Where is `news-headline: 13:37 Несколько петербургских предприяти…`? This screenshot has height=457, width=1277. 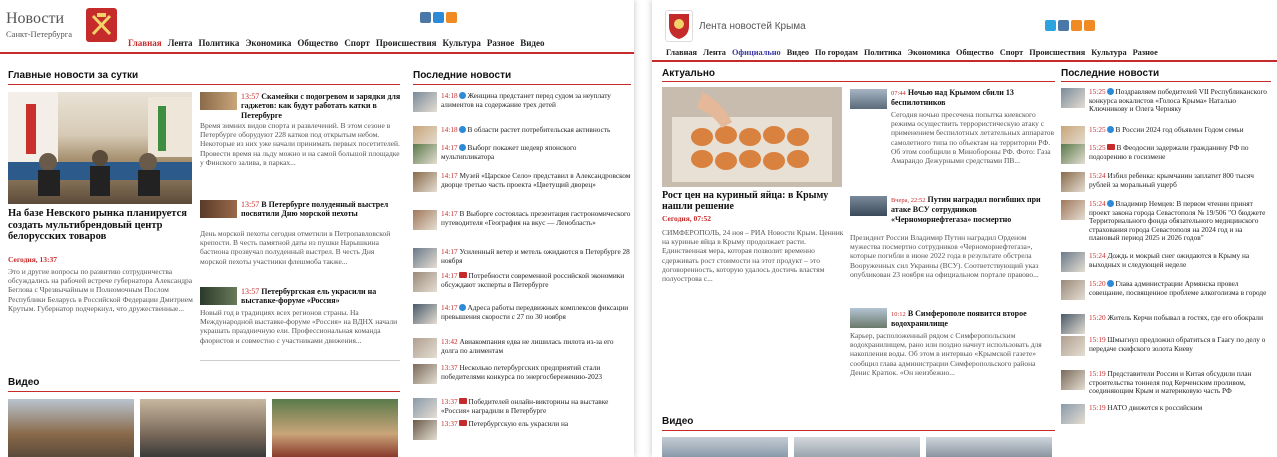 news-headline: 13:37 Несколько петербургских предприяти… is located at coordinates (536, 374).